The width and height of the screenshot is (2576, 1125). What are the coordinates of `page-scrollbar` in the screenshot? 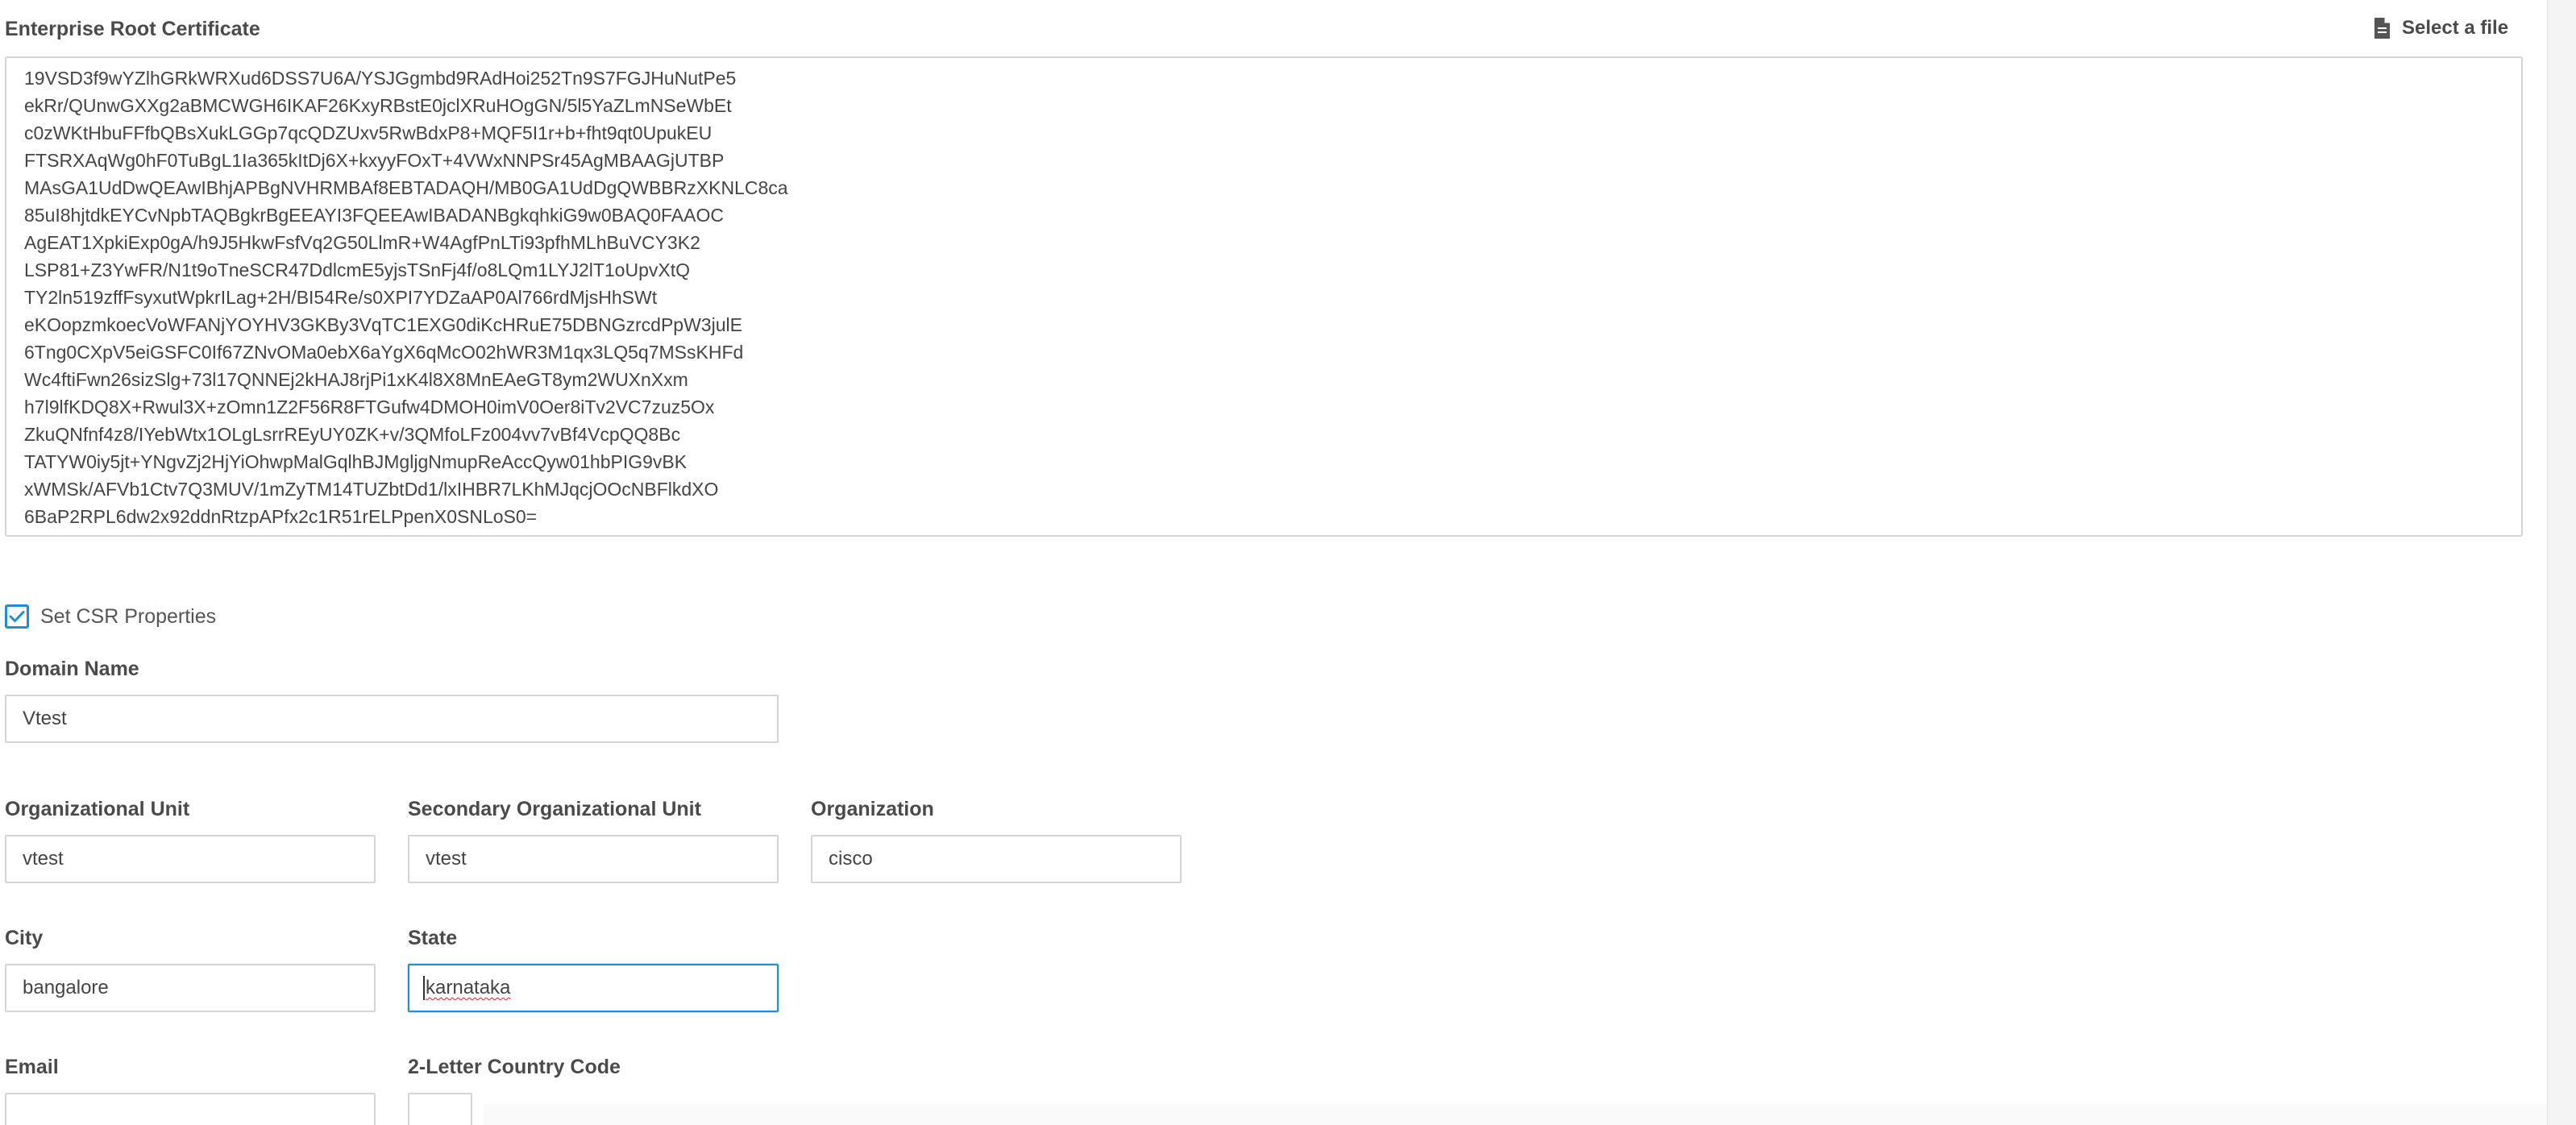 It's located at (2561, 562).